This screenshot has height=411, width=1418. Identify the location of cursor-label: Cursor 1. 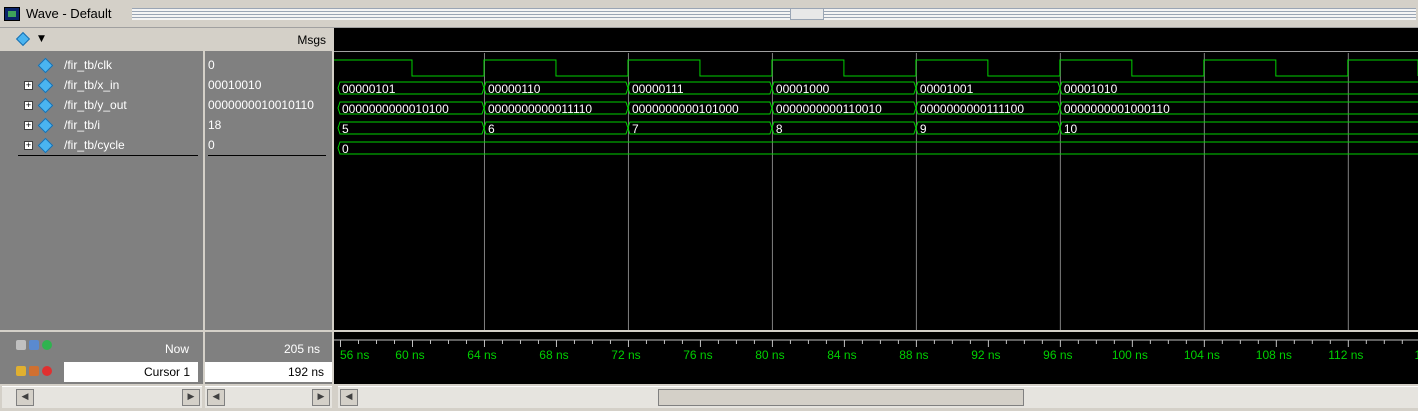
(166, 372).